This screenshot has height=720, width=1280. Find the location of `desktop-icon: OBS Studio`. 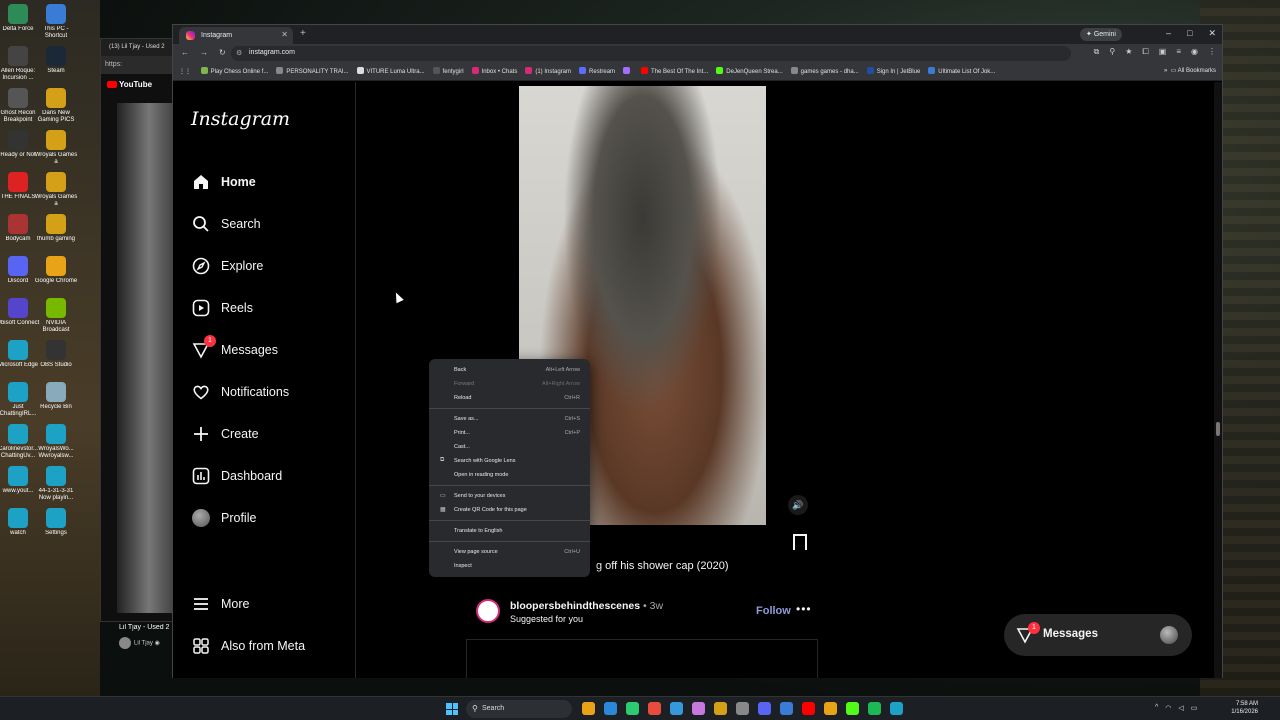

desktop-icon: OBS Studio is located at coordinates (56, 354).